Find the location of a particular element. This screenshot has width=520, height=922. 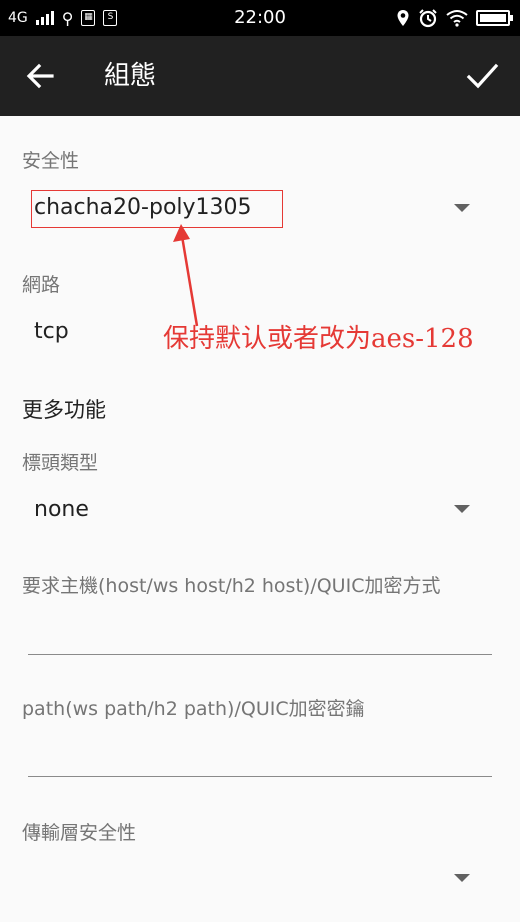

header-type-select-value: none is located at coordinates (61, 509).